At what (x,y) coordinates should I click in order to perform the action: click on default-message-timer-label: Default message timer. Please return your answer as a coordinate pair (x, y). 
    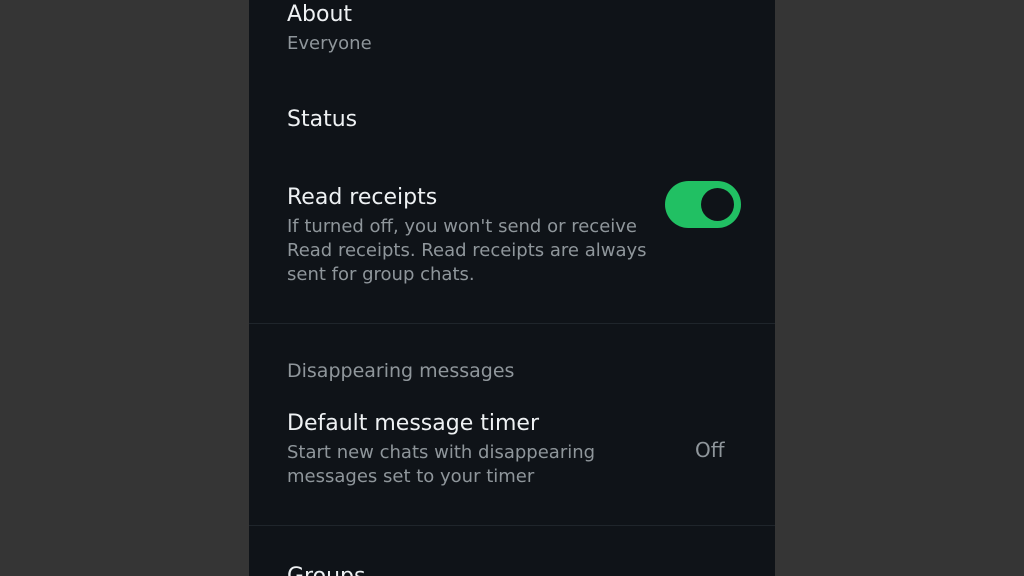
    Looking at the image, I should click on (413, 423).